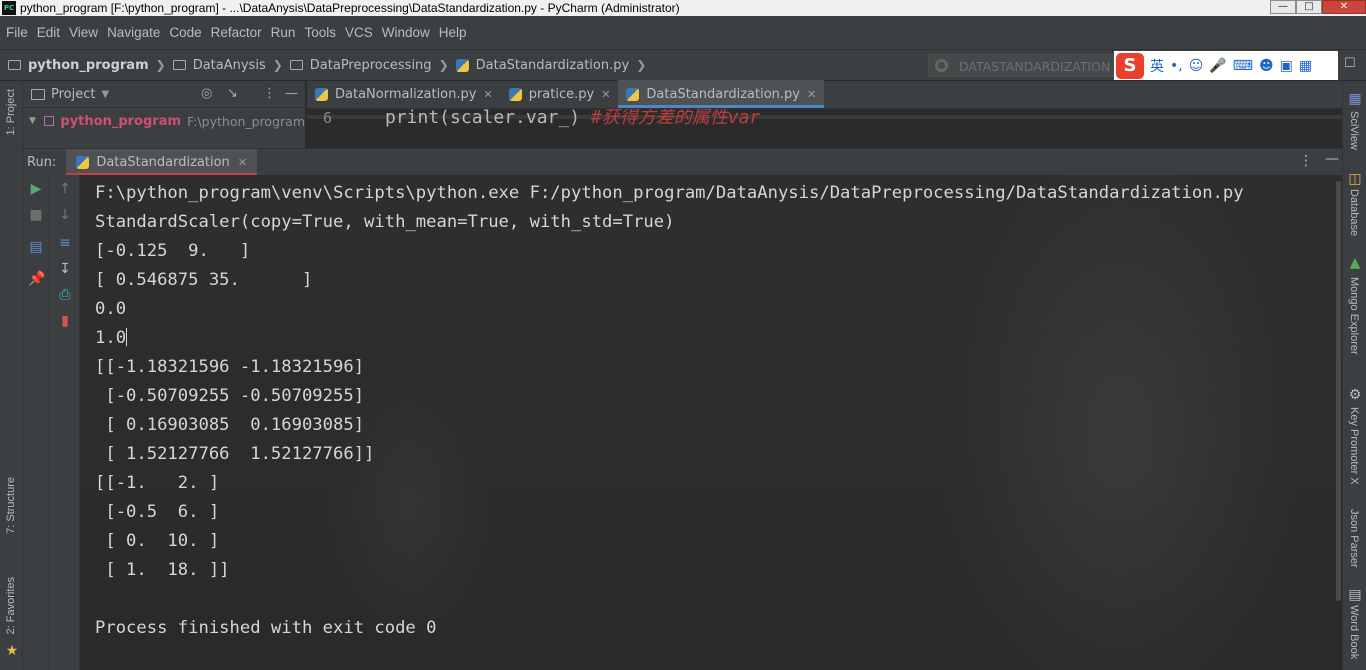 This screenshot has width=1366, height=670. I want to click on breadcrumb-project: python_program, so click(88, 65).